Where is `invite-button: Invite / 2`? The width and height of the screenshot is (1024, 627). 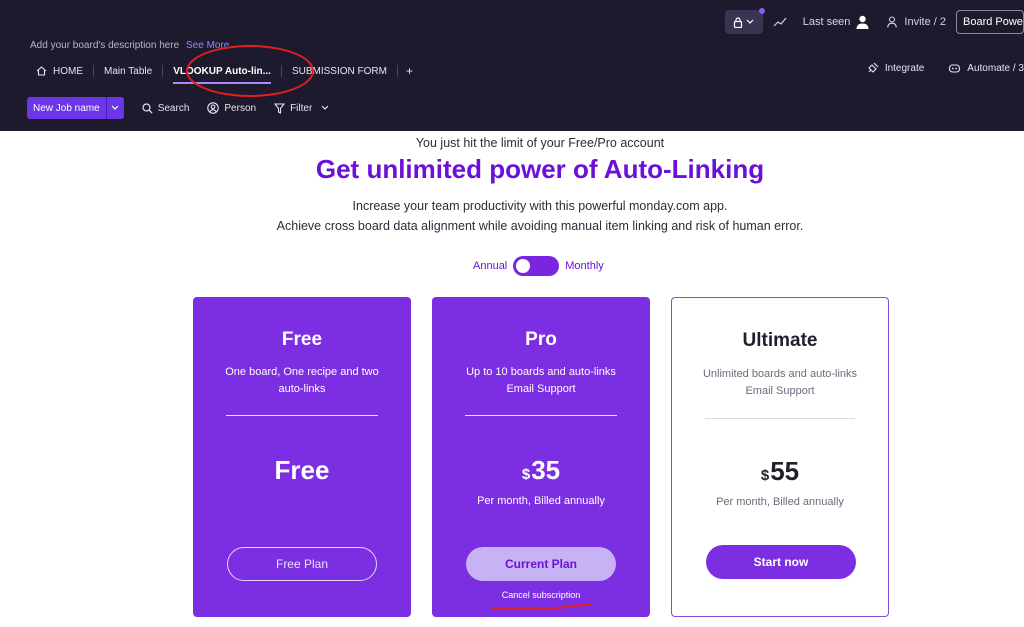
invite-button: Invite / 2 is located at coordinates (916, 22).